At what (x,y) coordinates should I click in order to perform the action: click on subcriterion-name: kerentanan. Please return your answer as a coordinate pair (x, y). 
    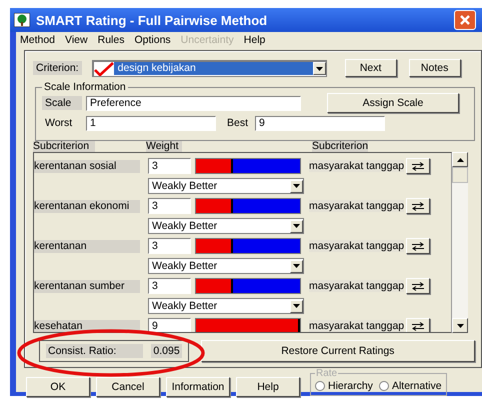
    Looking at the image, I should click on (87, 246).